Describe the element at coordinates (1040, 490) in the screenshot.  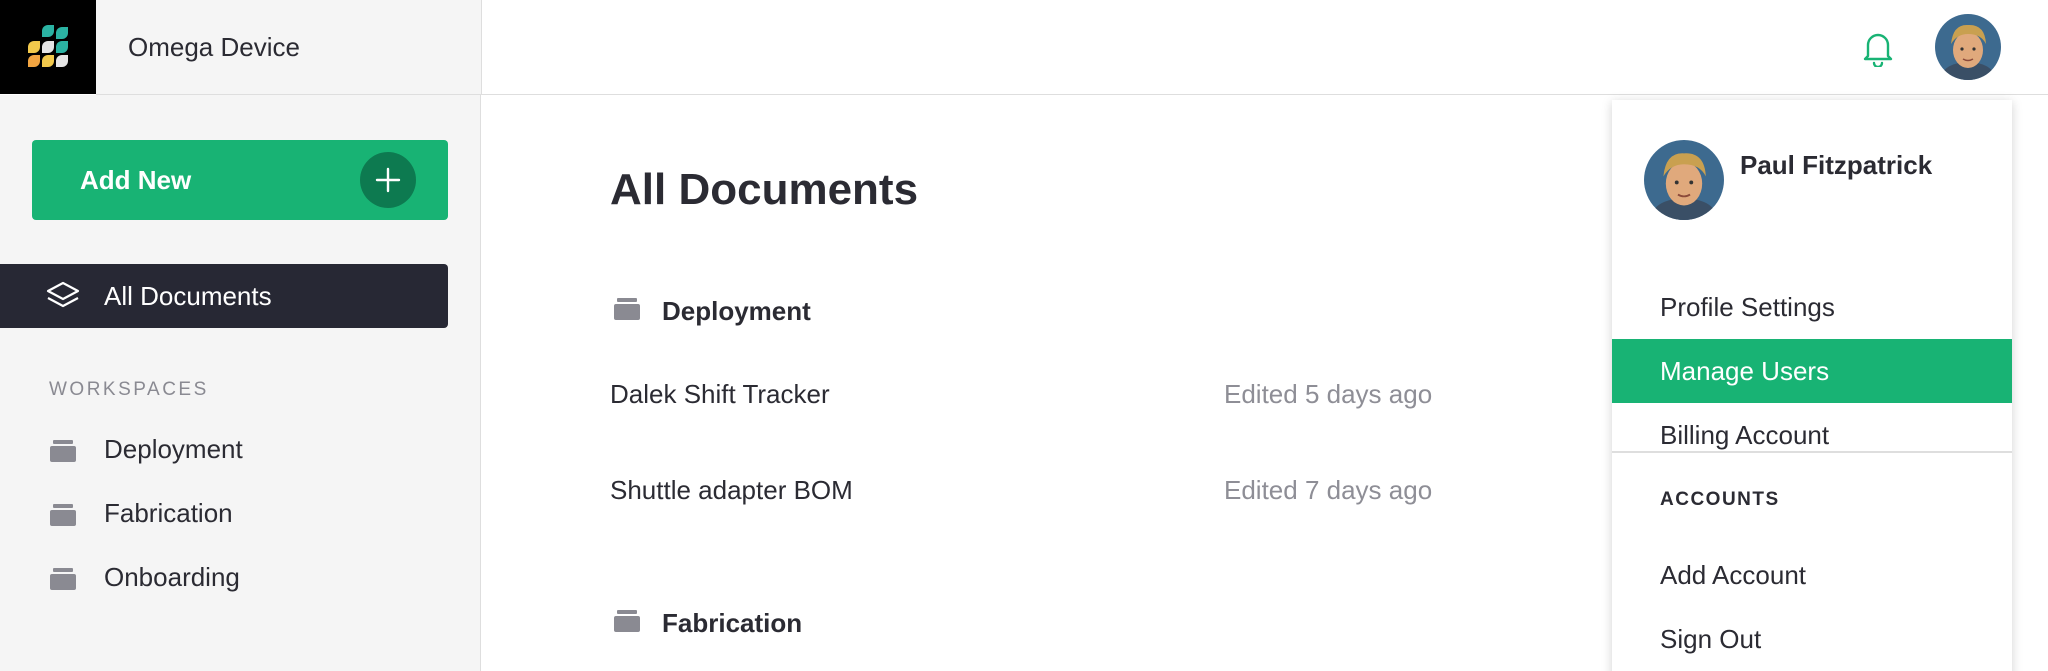
I see `document-row: Shuttle adapter BOM Edited 7 days ago` at that location.